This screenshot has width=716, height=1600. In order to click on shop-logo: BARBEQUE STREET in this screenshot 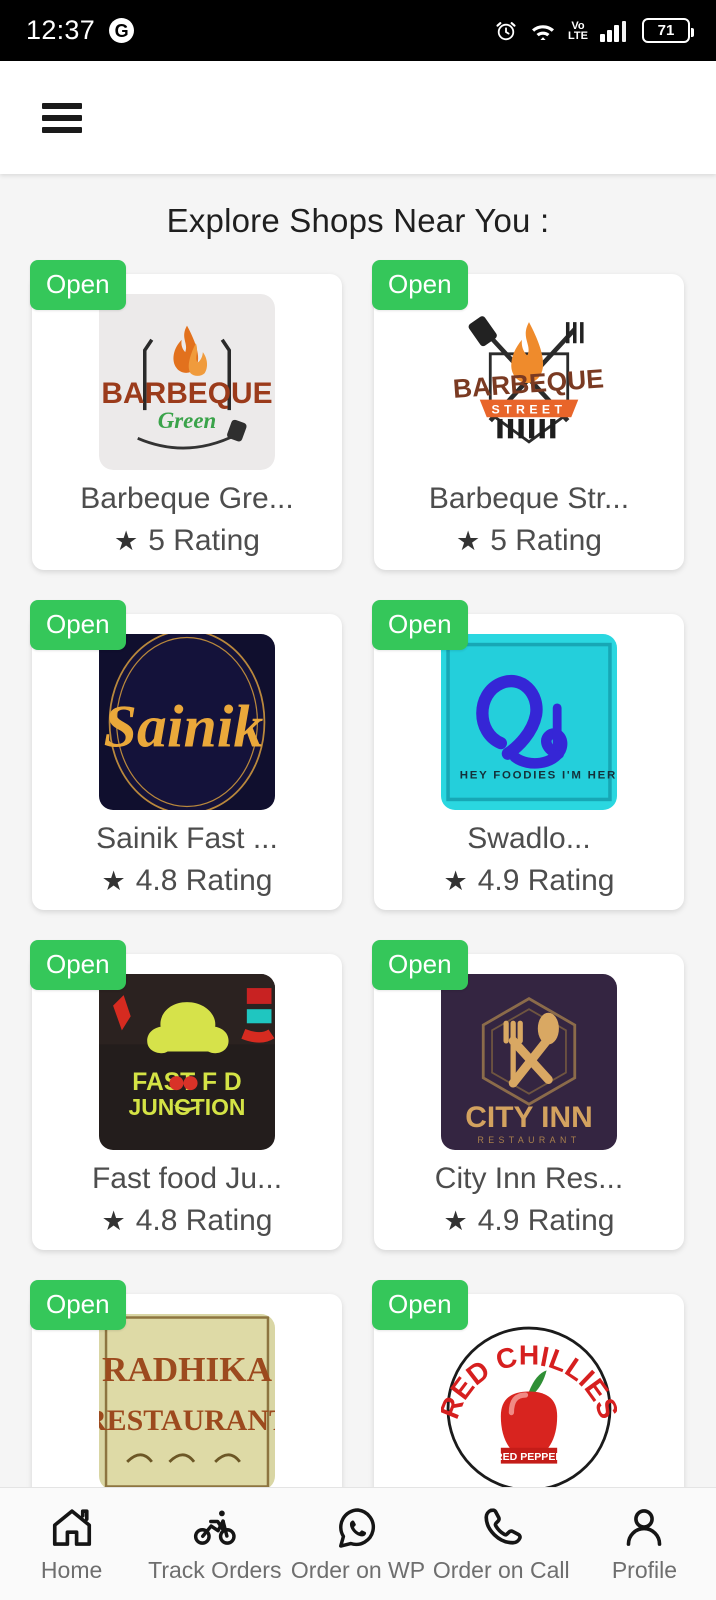, I will do `click(529, 382)`.